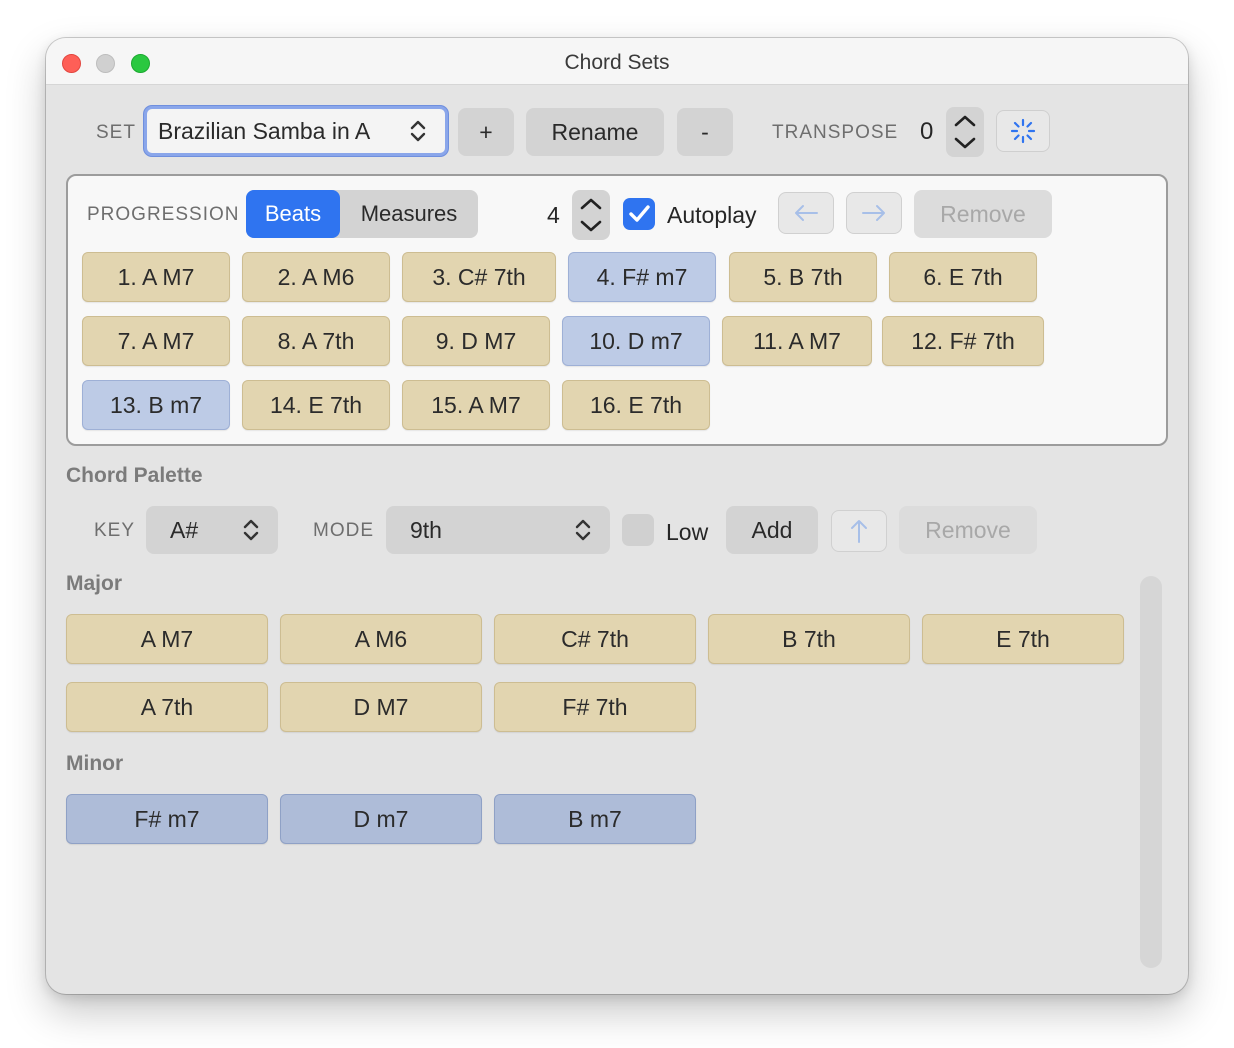  What do you see at coordinates (797, 341) in the screenshot?
I see `progression-chord-button: 11. A M7` at bounding box center [797, 341].